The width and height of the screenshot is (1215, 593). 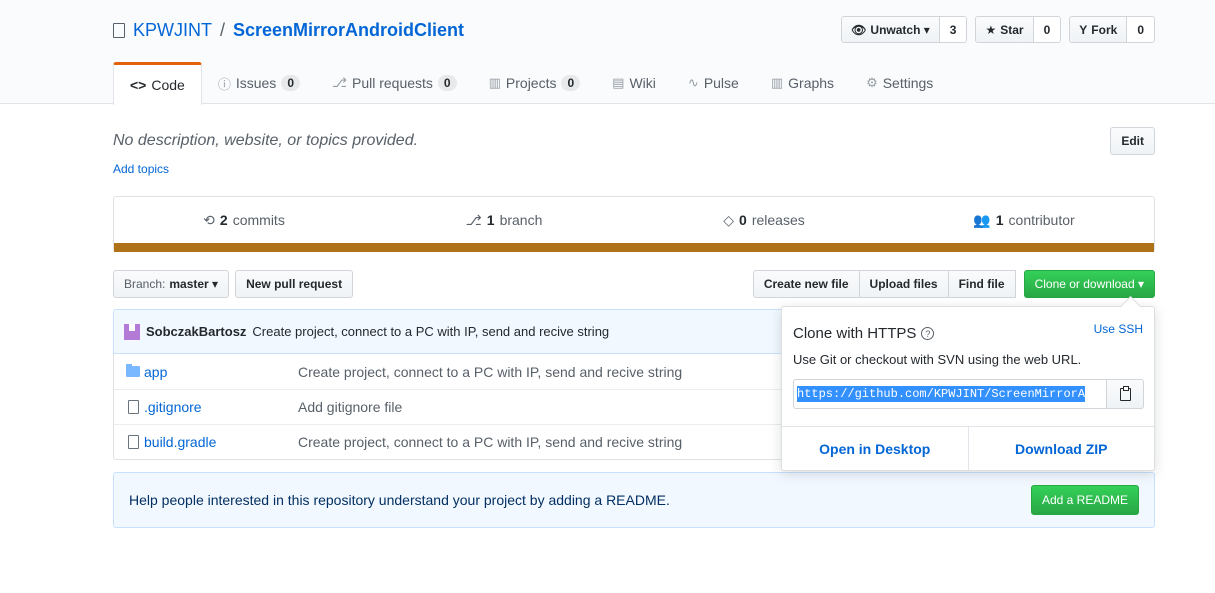 I want to click on language-bar, so click(x=634, y=247).